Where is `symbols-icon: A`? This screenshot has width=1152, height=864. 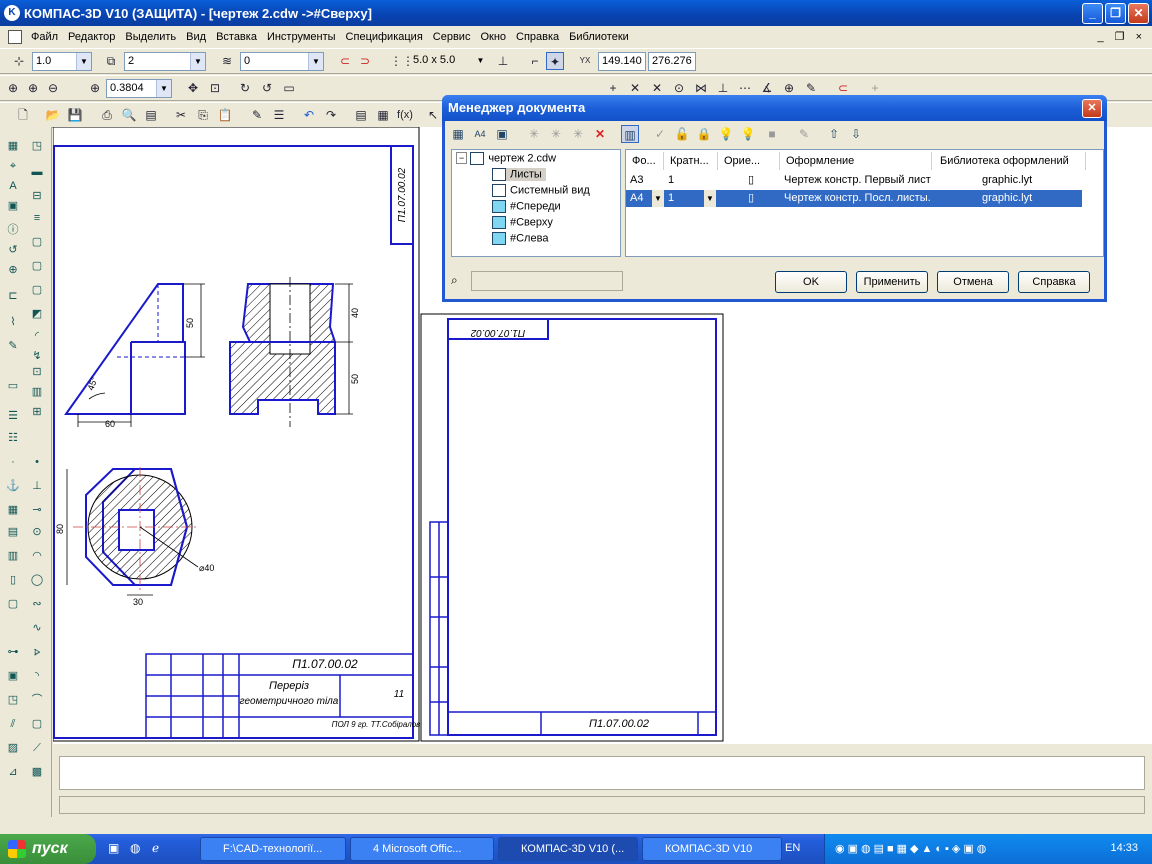
symbols-icon: A is located at coordinates (13, 186).